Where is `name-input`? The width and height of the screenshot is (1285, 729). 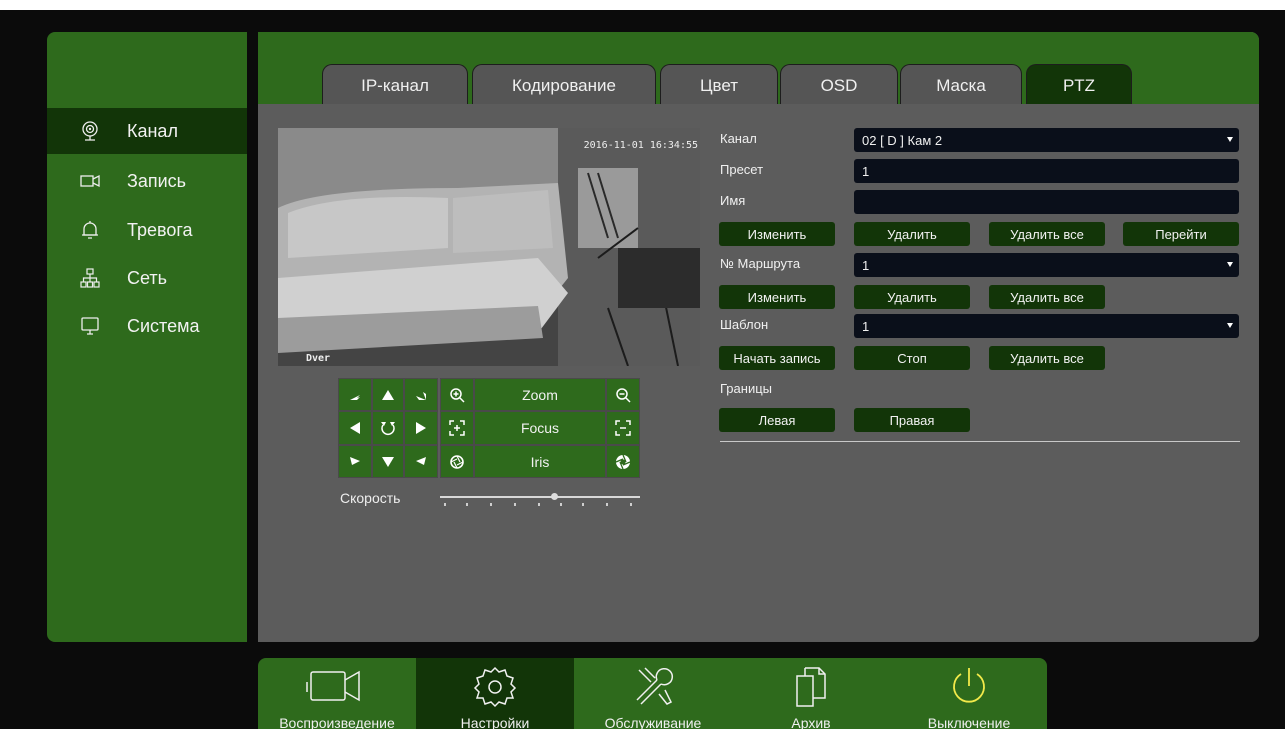 name-input is located at coordinates (1046, 202).